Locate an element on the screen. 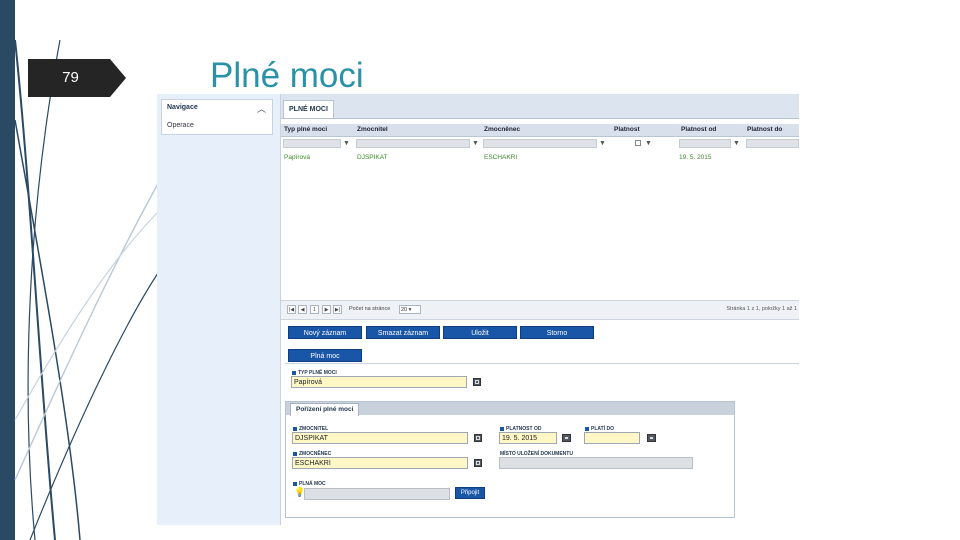 This screenshot has width=960, height=540. tab-power-of-attorney: PLNÉ MOCI is located at coordinates (308, 109).